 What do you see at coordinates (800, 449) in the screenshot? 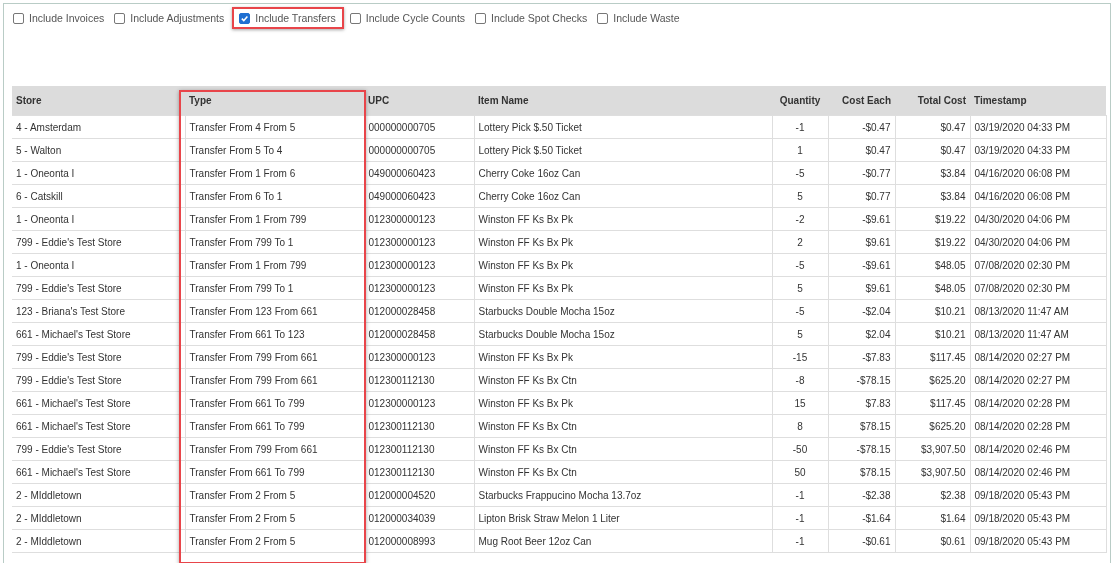
I see `table-cell: -50` at bounding box center [800, 449].